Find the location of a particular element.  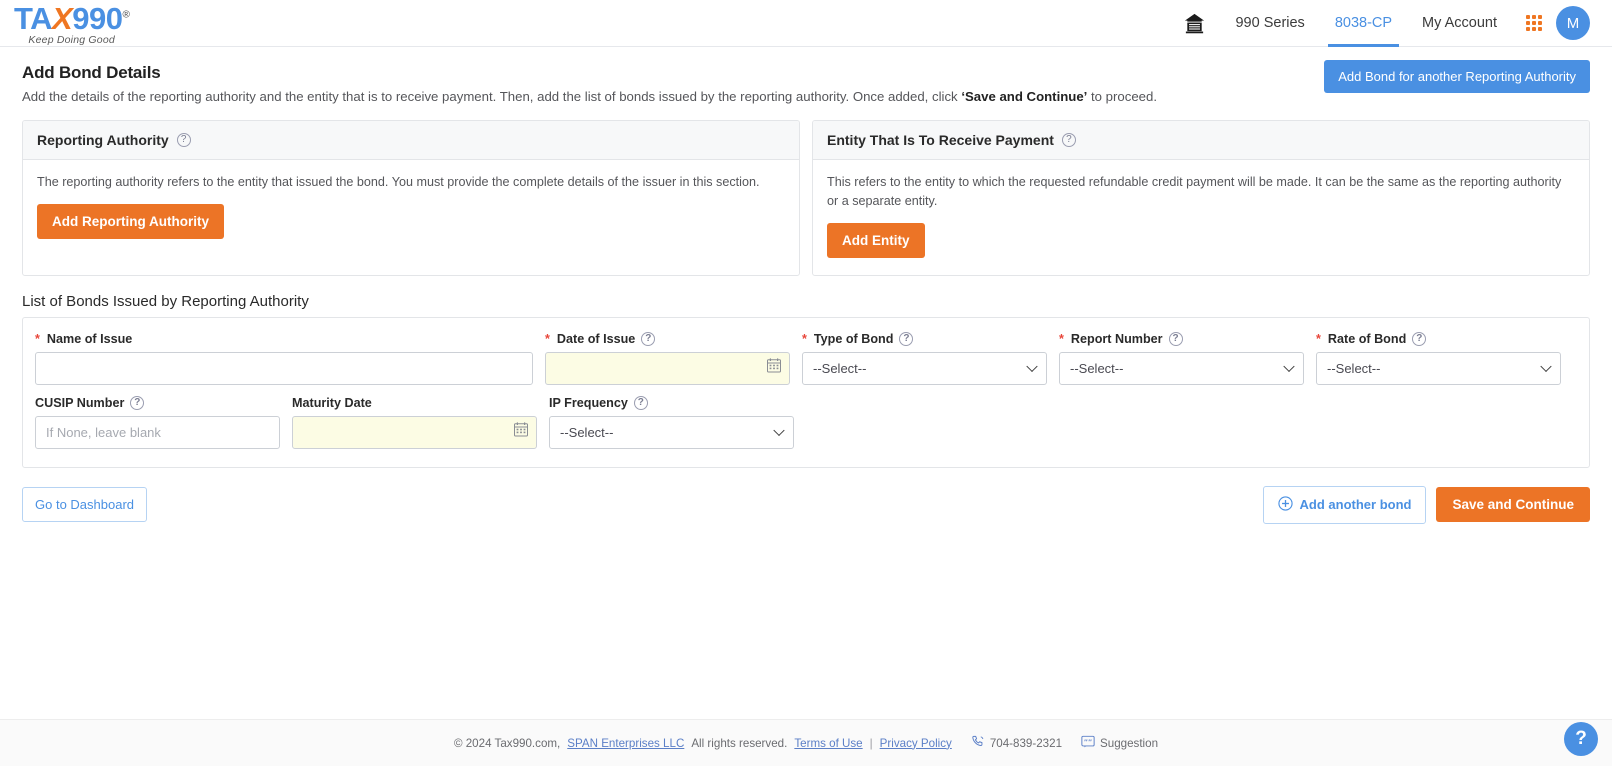

name-of-issue-input is located at coordinates (284, 368).